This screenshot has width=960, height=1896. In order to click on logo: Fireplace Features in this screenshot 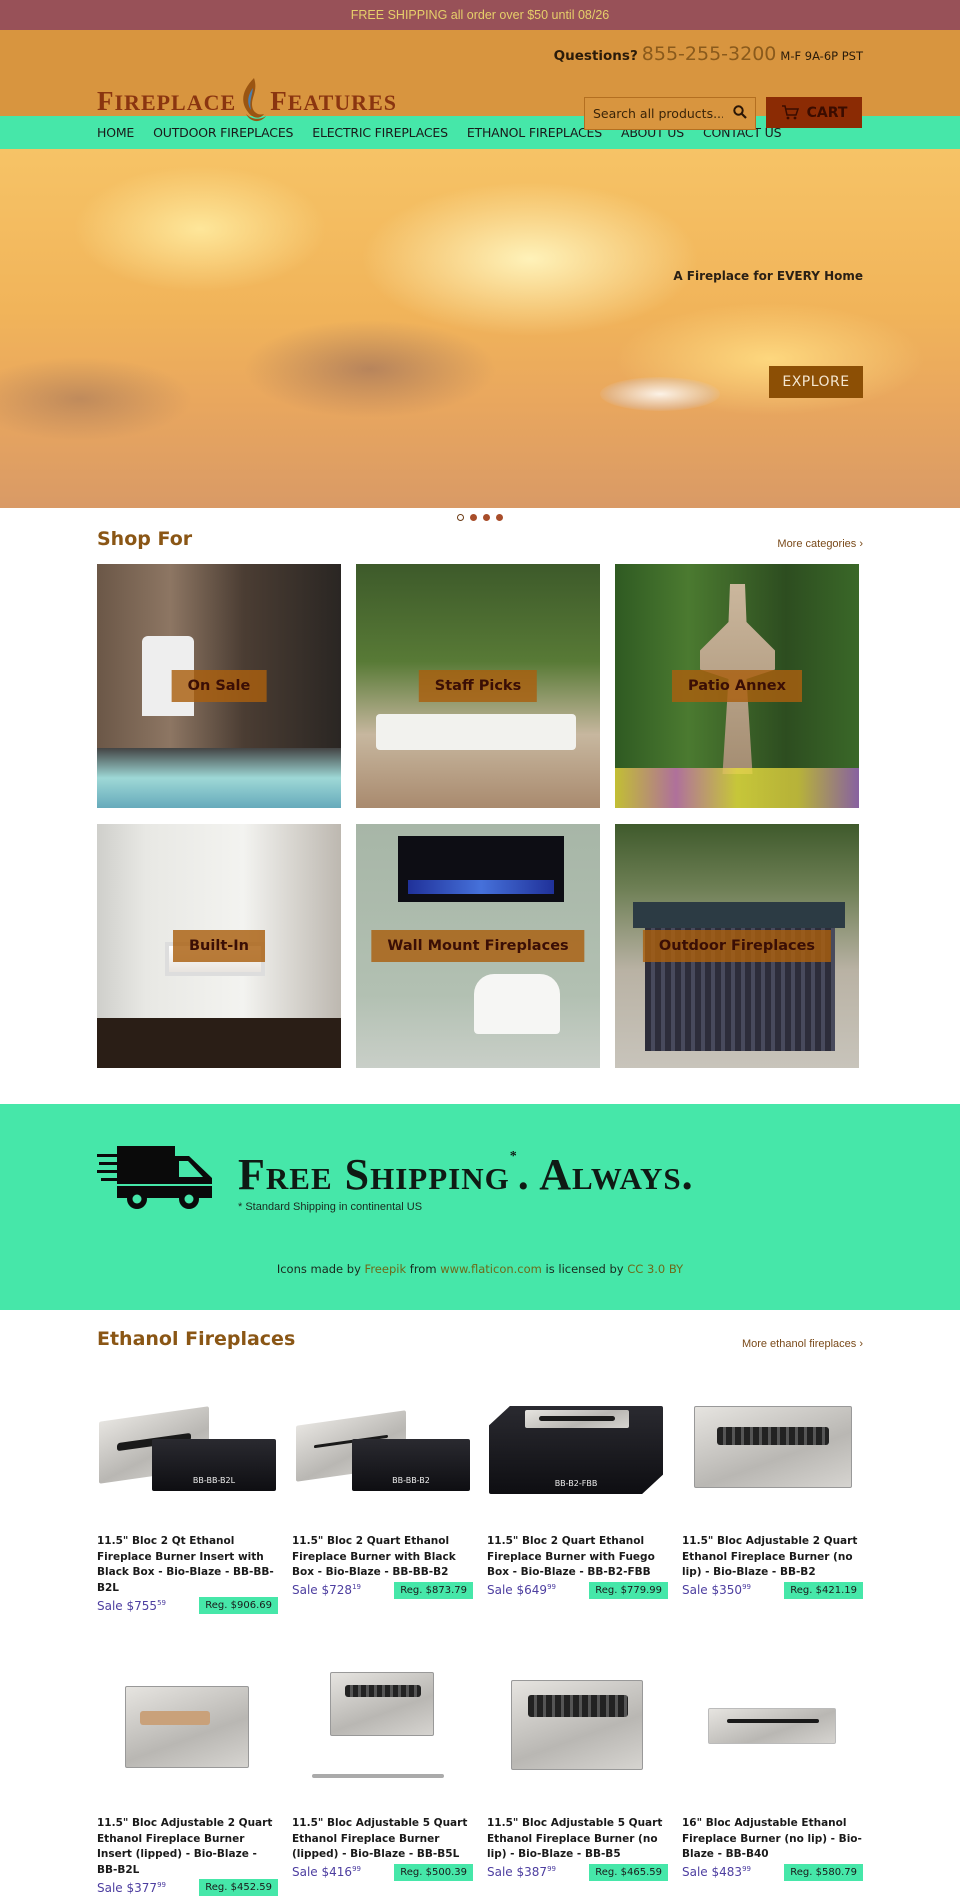, I will do `click(247, 101)`.